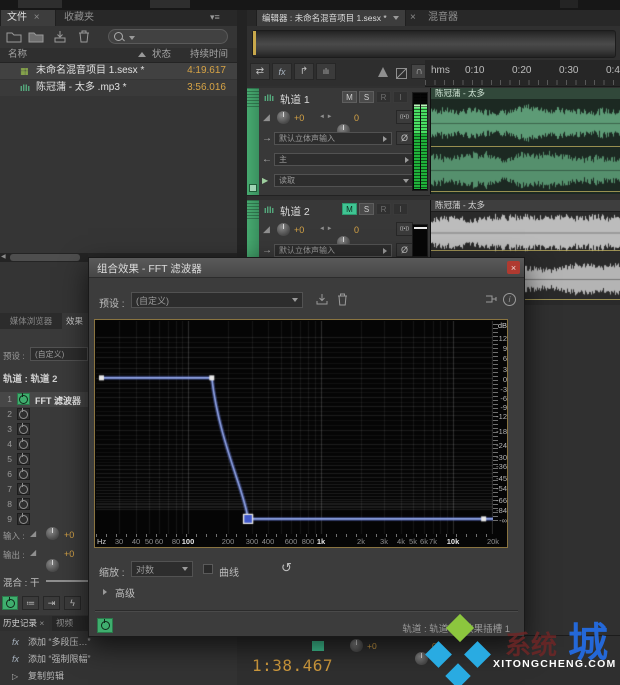 This screenshot has height=685, width=620. What do you see at coordinates (283, 229) in the screenshot?
I see `track2-volume-knob` at bounding box center [283, 229].